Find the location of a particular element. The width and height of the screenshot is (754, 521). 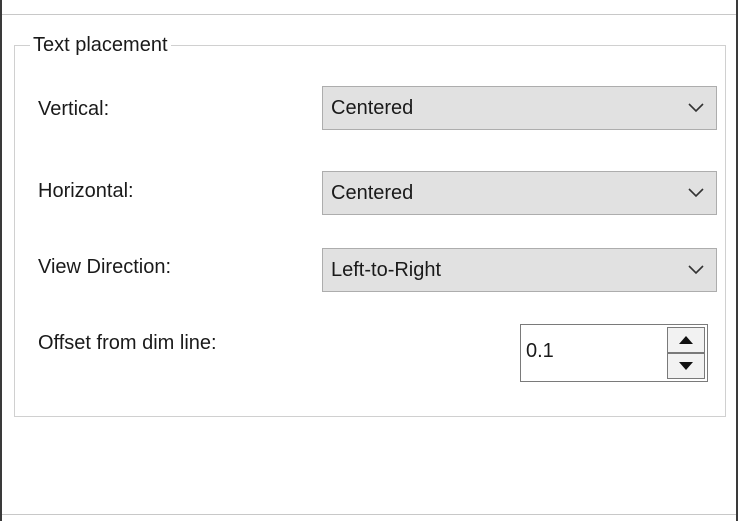

triangle-up-icon is located at coordinates (686, 340).